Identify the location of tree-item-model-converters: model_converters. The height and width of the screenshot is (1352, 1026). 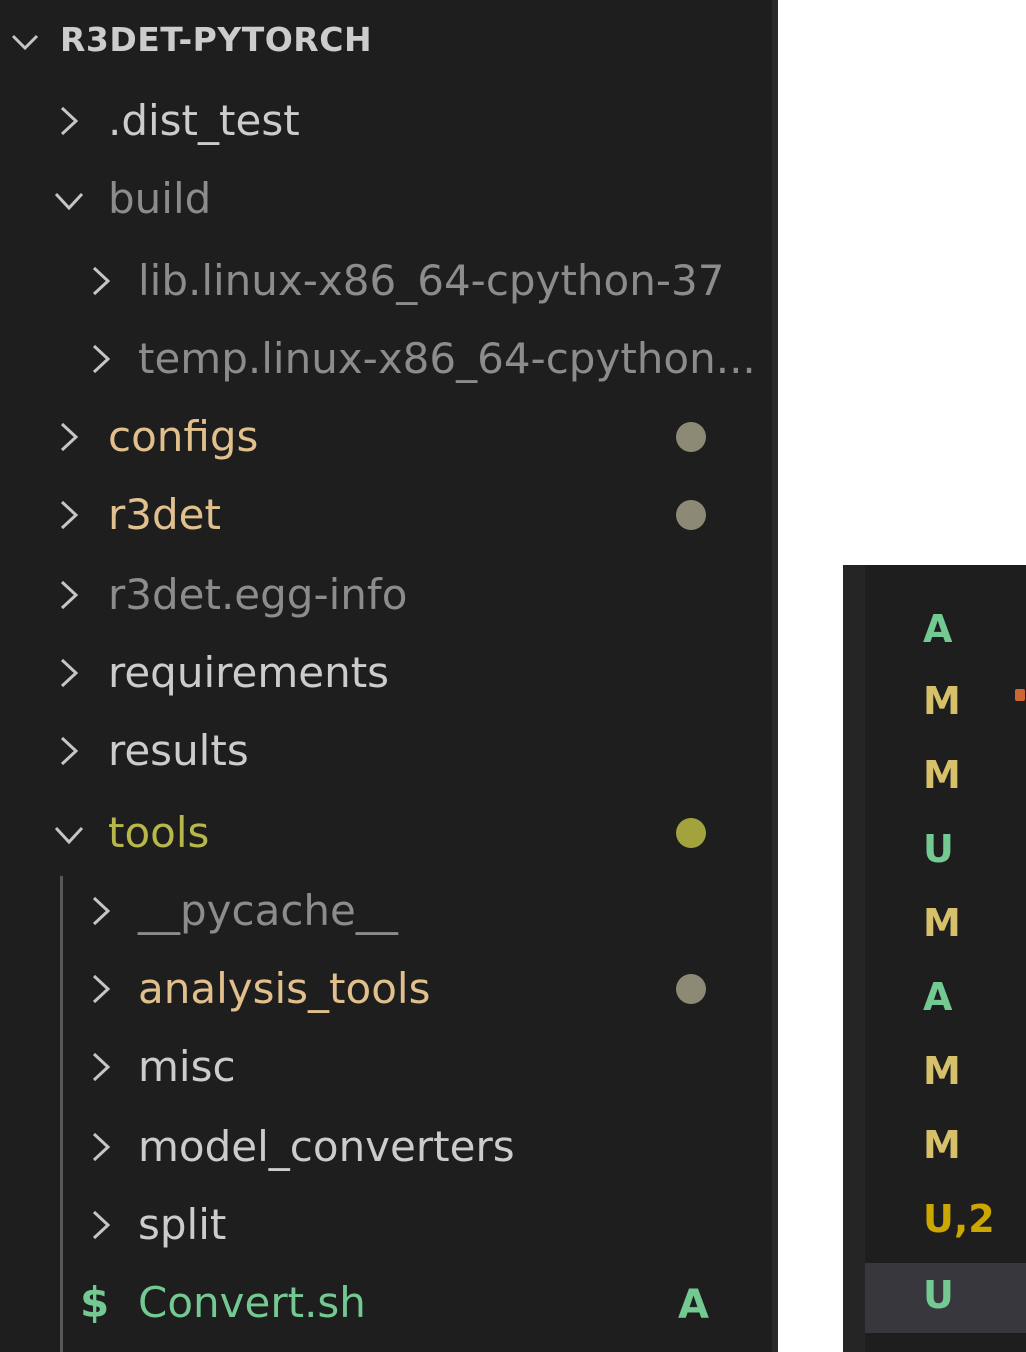
(386, 1147).